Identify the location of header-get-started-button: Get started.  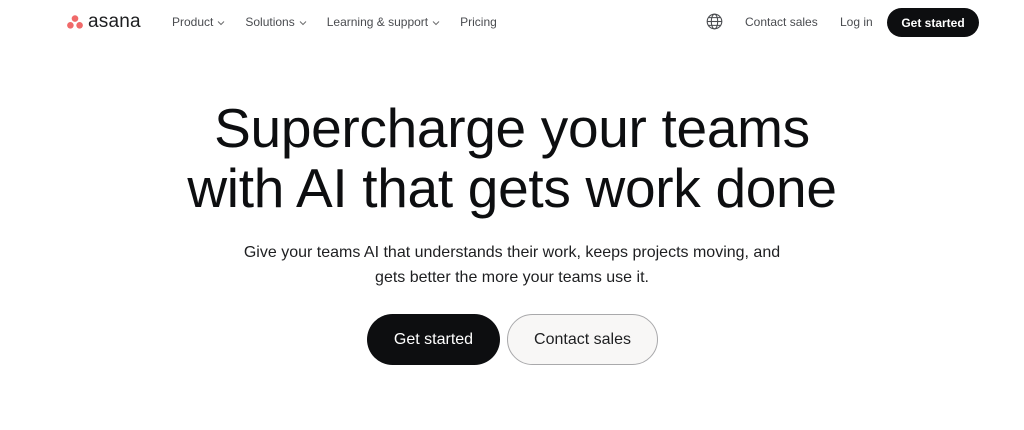
(933, 22).